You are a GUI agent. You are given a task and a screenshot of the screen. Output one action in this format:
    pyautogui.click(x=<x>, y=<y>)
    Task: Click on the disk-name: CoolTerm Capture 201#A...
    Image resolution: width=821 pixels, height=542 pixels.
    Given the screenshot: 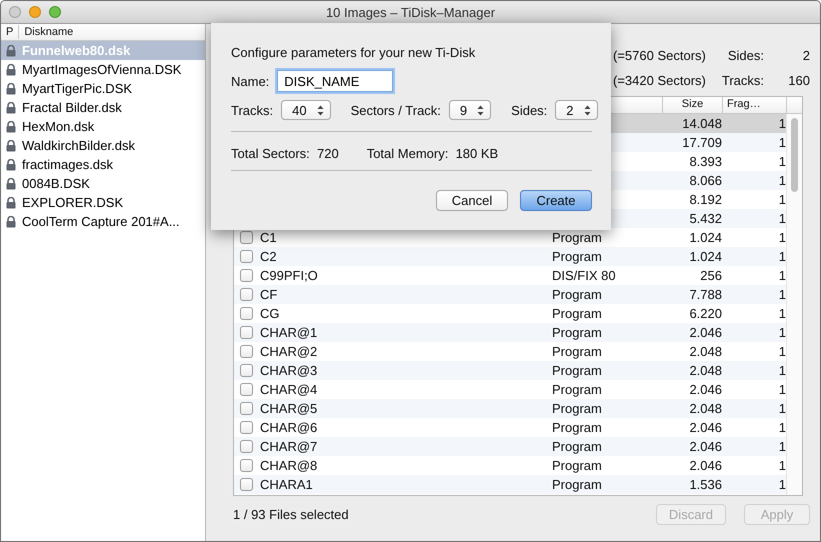 What is the action you would take?
    pyautogui.click(x=101, y=221)
    